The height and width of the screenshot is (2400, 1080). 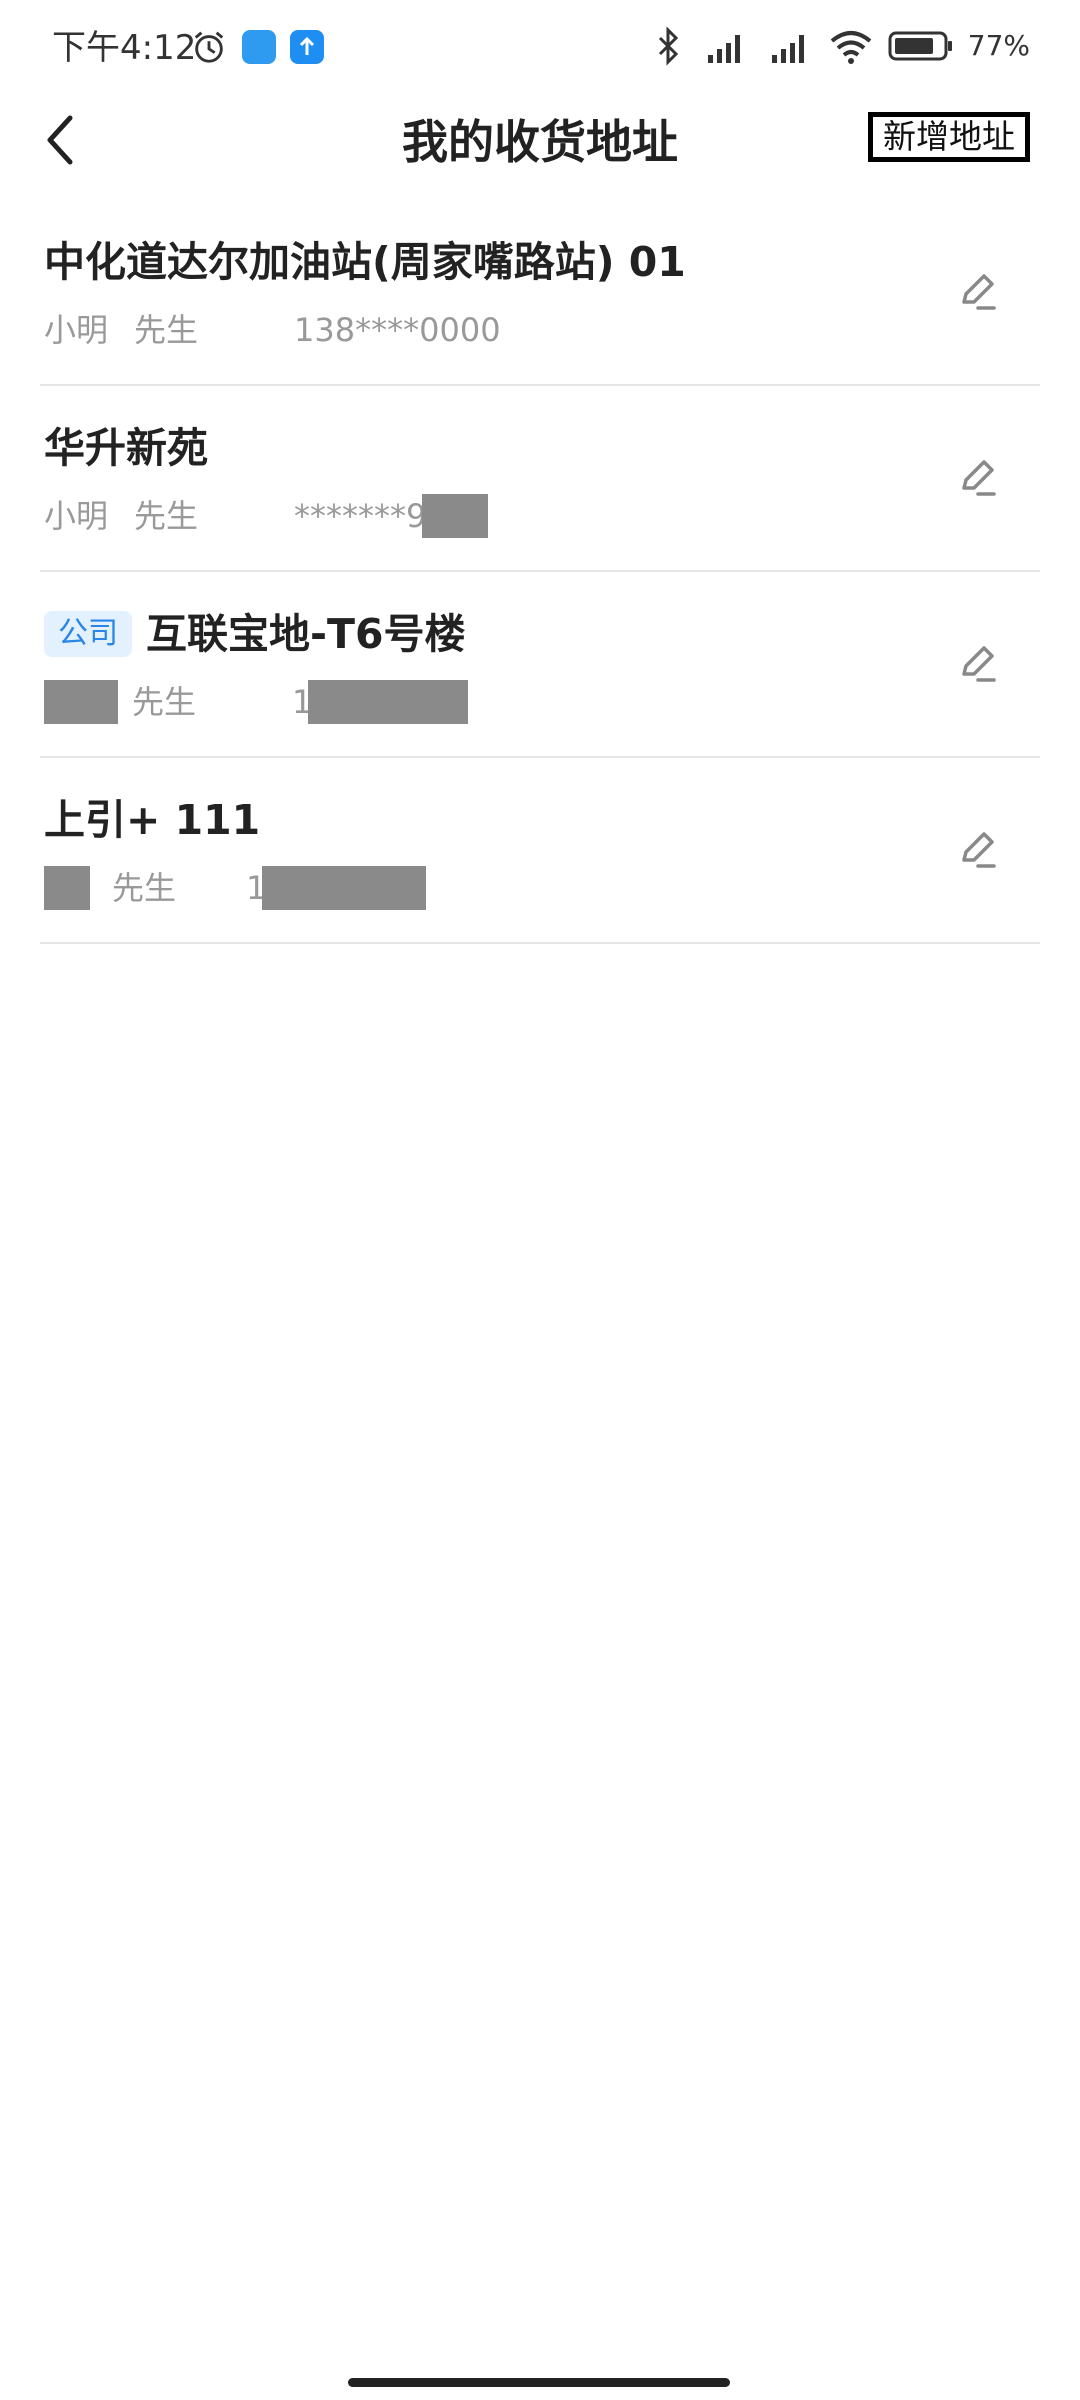 I want to click on weather-icon, so click(x=259, y=47).